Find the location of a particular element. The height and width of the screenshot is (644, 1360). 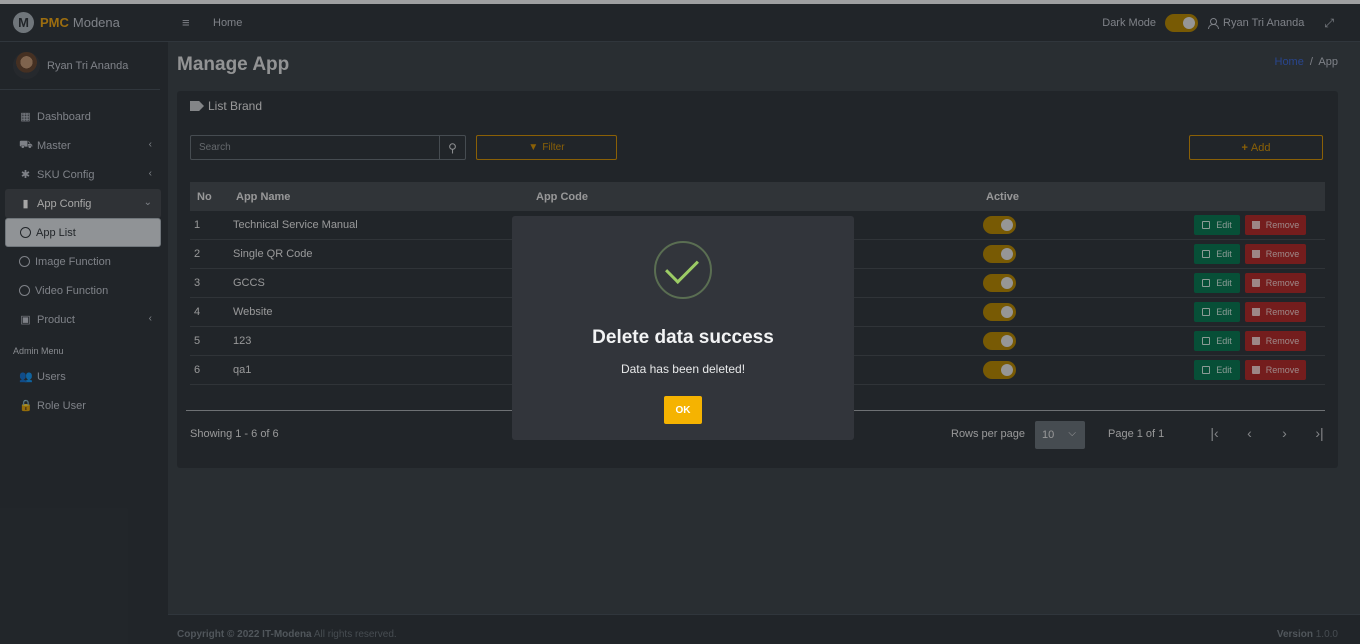

success-check-icon is located at coordinates (683, 270).